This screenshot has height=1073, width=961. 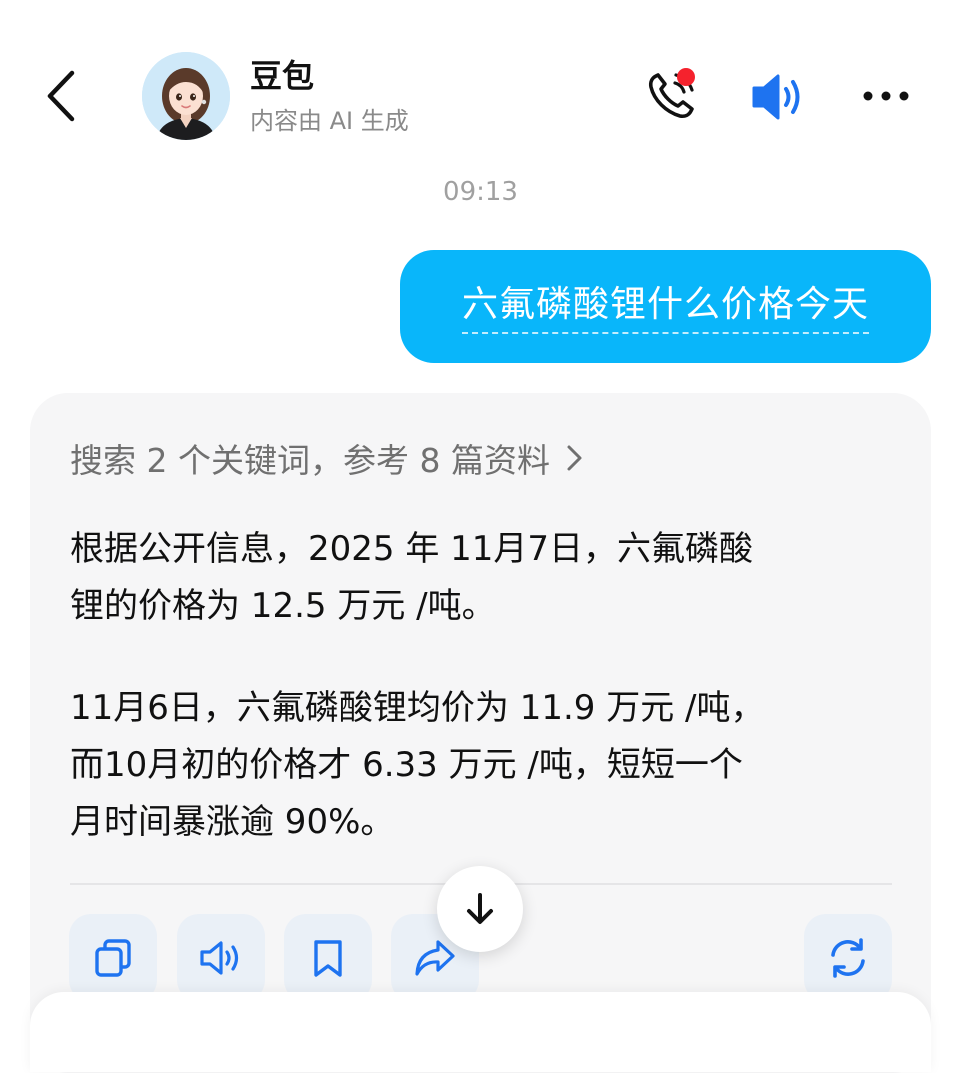 I want to click on chevron-right-icon, so click(x=574, y=458).